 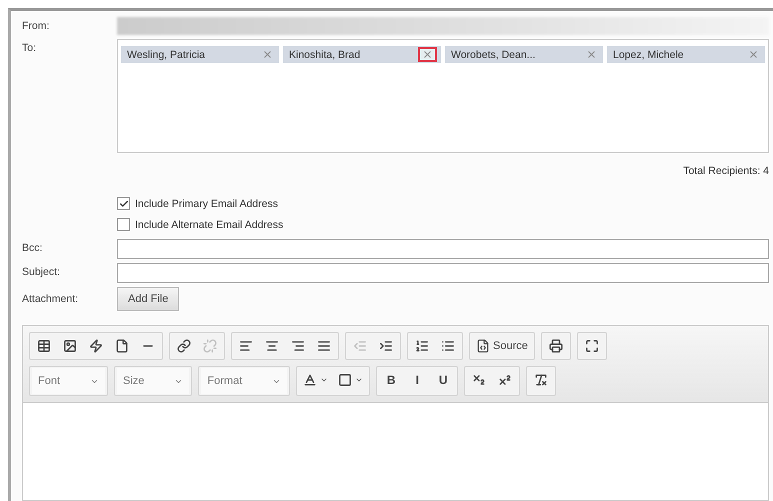 What do you see at coordinates (448, 346) in the screenshot?
I see `bulleted-list-icon` at bounding box center [448, 346].